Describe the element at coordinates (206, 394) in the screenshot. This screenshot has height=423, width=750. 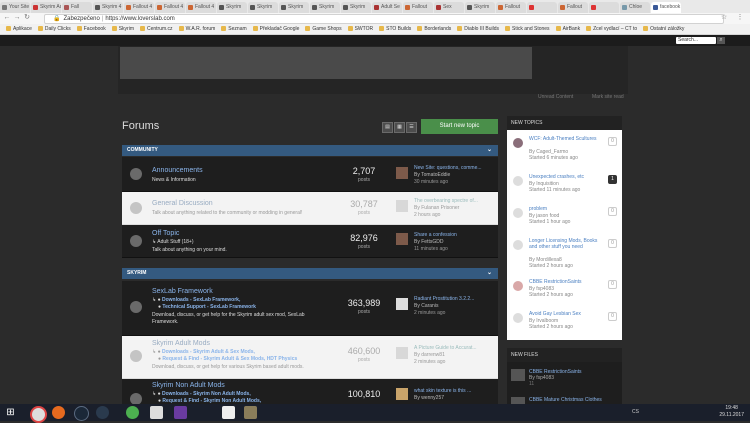
I see `subforum-downloads: Downloads - Skyrim Non Adult Mods,` at that location.